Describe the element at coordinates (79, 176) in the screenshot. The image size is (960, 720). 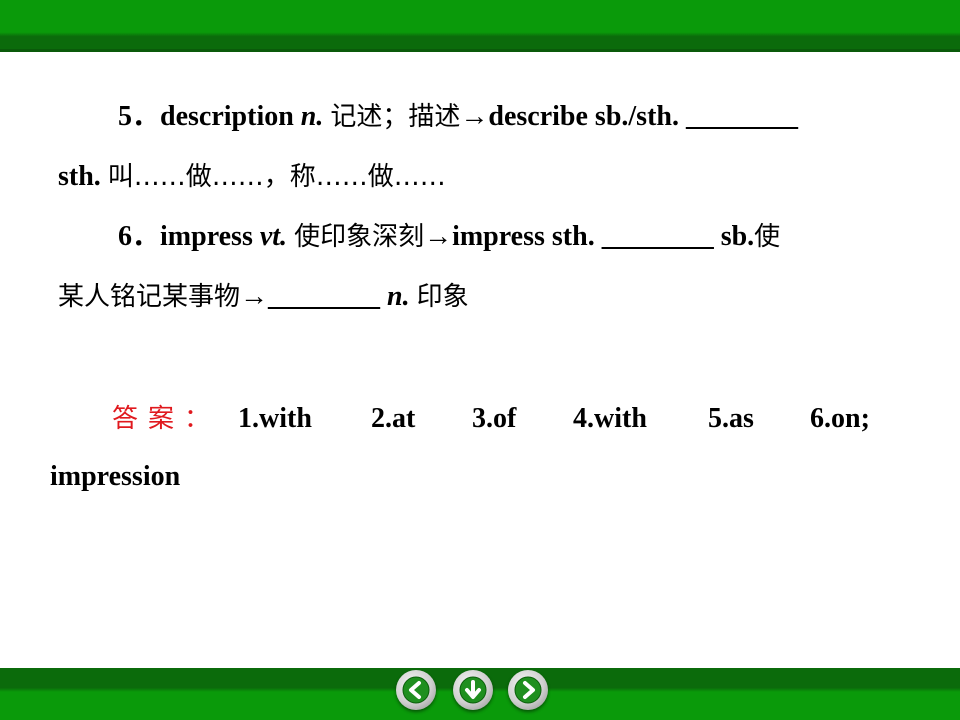
I see `phrase-end: sth.` at that location.